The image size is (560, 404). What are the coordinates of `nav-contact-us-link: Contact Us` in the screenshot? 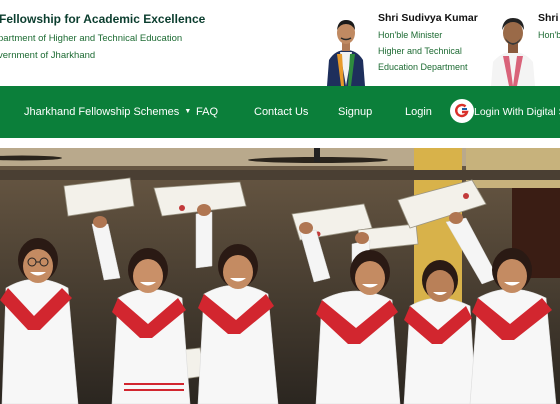 It's located at (281, 112).